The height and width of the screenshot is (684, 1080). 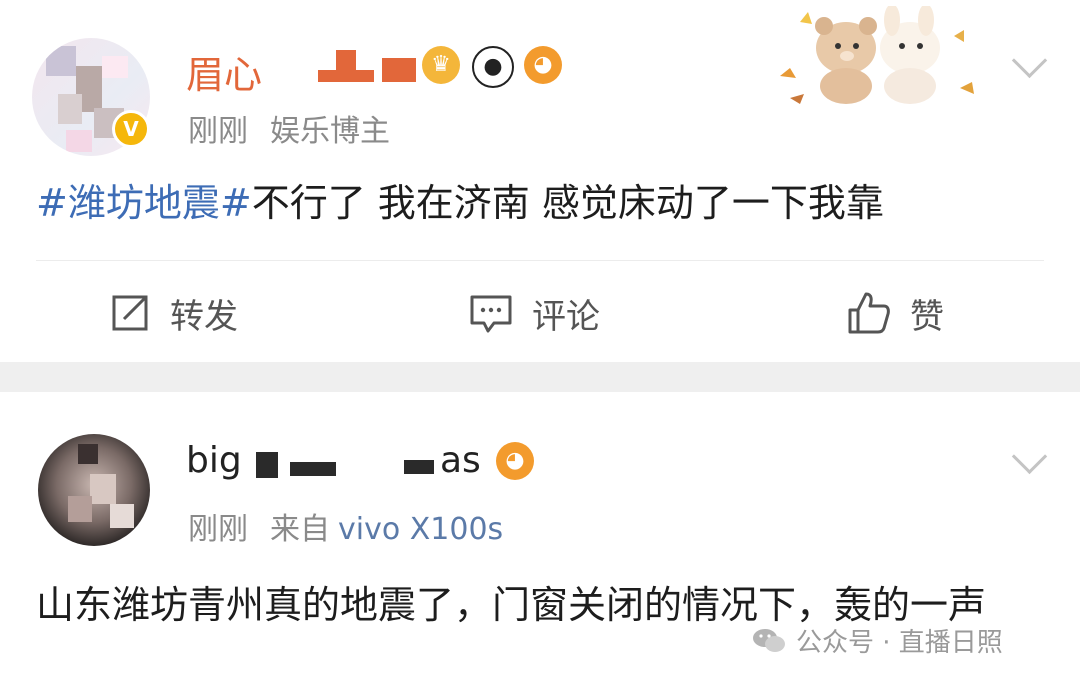 What do you see at coordinates (330, 131) in the screenshot?
I see `user-tag: 娱乐博主` at bounding box center [330, 131].